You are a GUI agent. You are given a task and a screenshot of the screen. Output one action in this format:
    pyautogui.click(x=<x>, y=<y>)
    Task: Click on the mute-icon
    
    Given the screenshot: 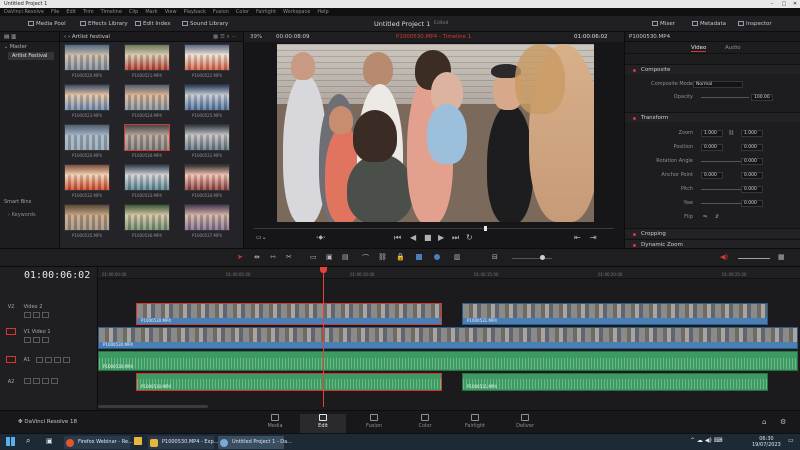 What is the action you would take?
    pyautogui.click(x=66, y=359)
    